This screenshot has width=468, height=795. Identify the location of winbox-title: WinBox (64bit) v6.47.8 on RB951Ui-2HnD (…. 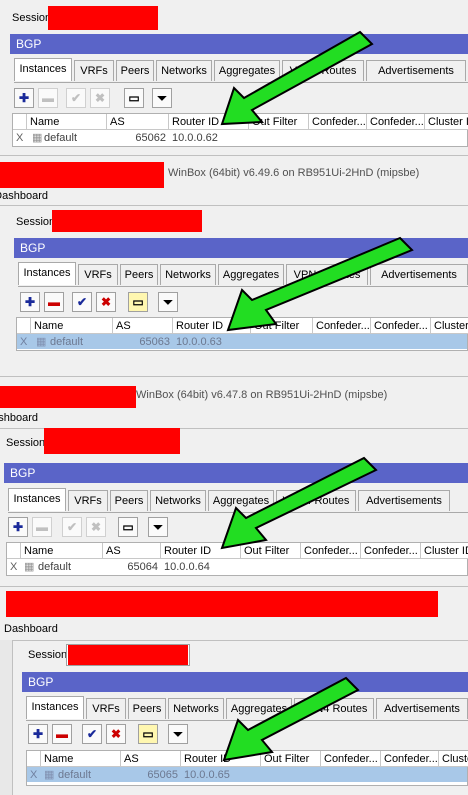
(262, 395).